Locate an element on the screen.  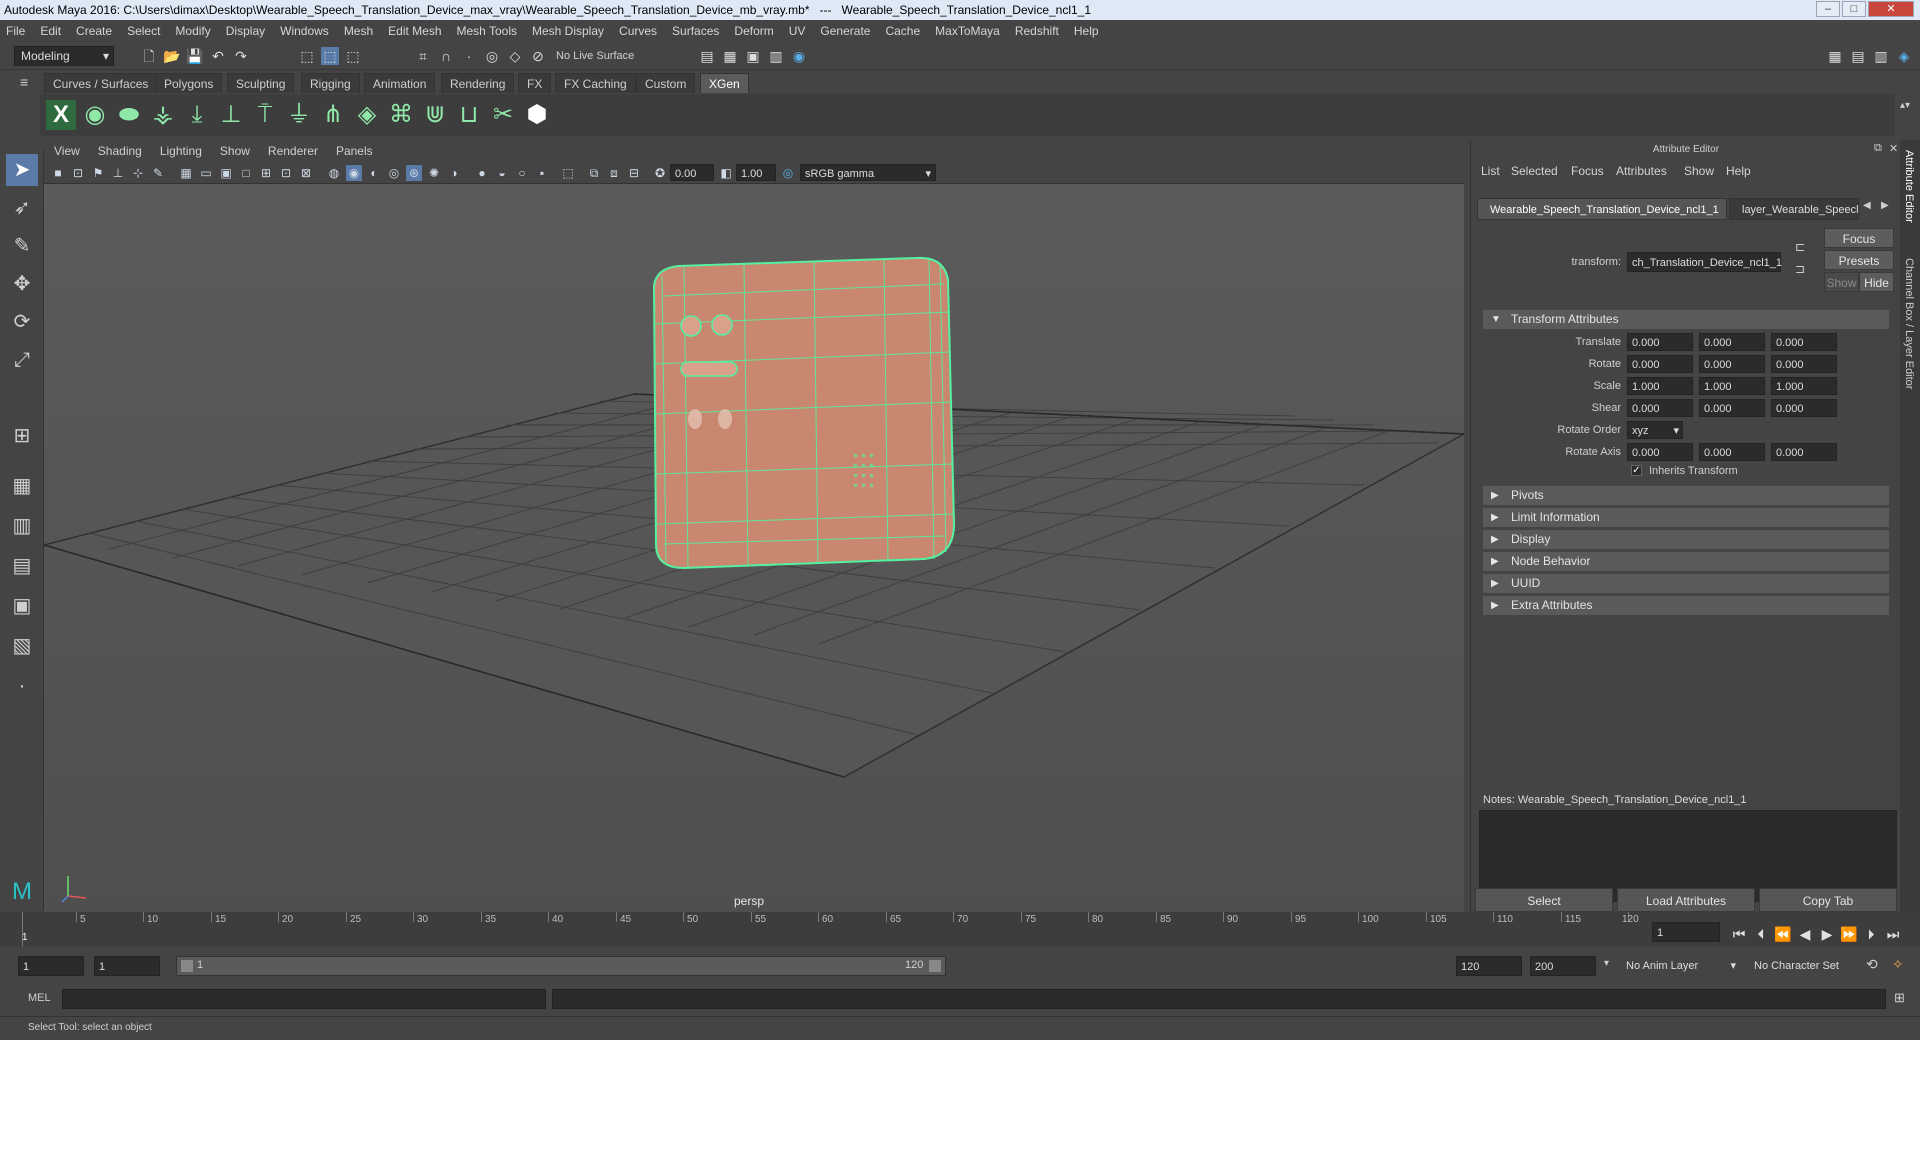
exposure-field: 0.00 is located at coordinates (692, 172).